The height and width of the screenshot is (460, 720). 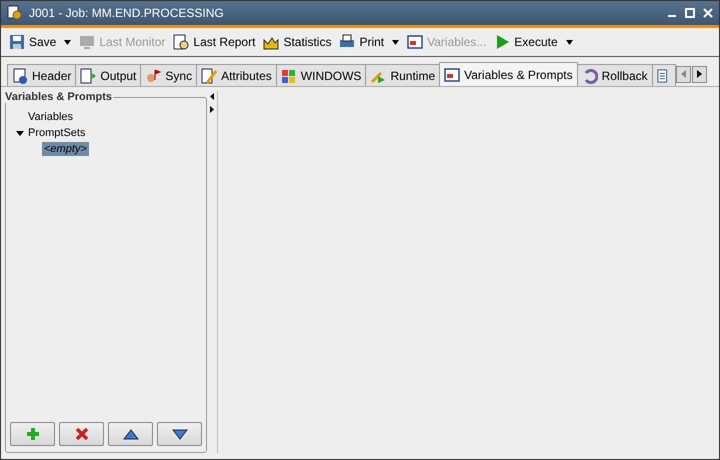 I want to click on tab: Header, so click(x=41, y=75).